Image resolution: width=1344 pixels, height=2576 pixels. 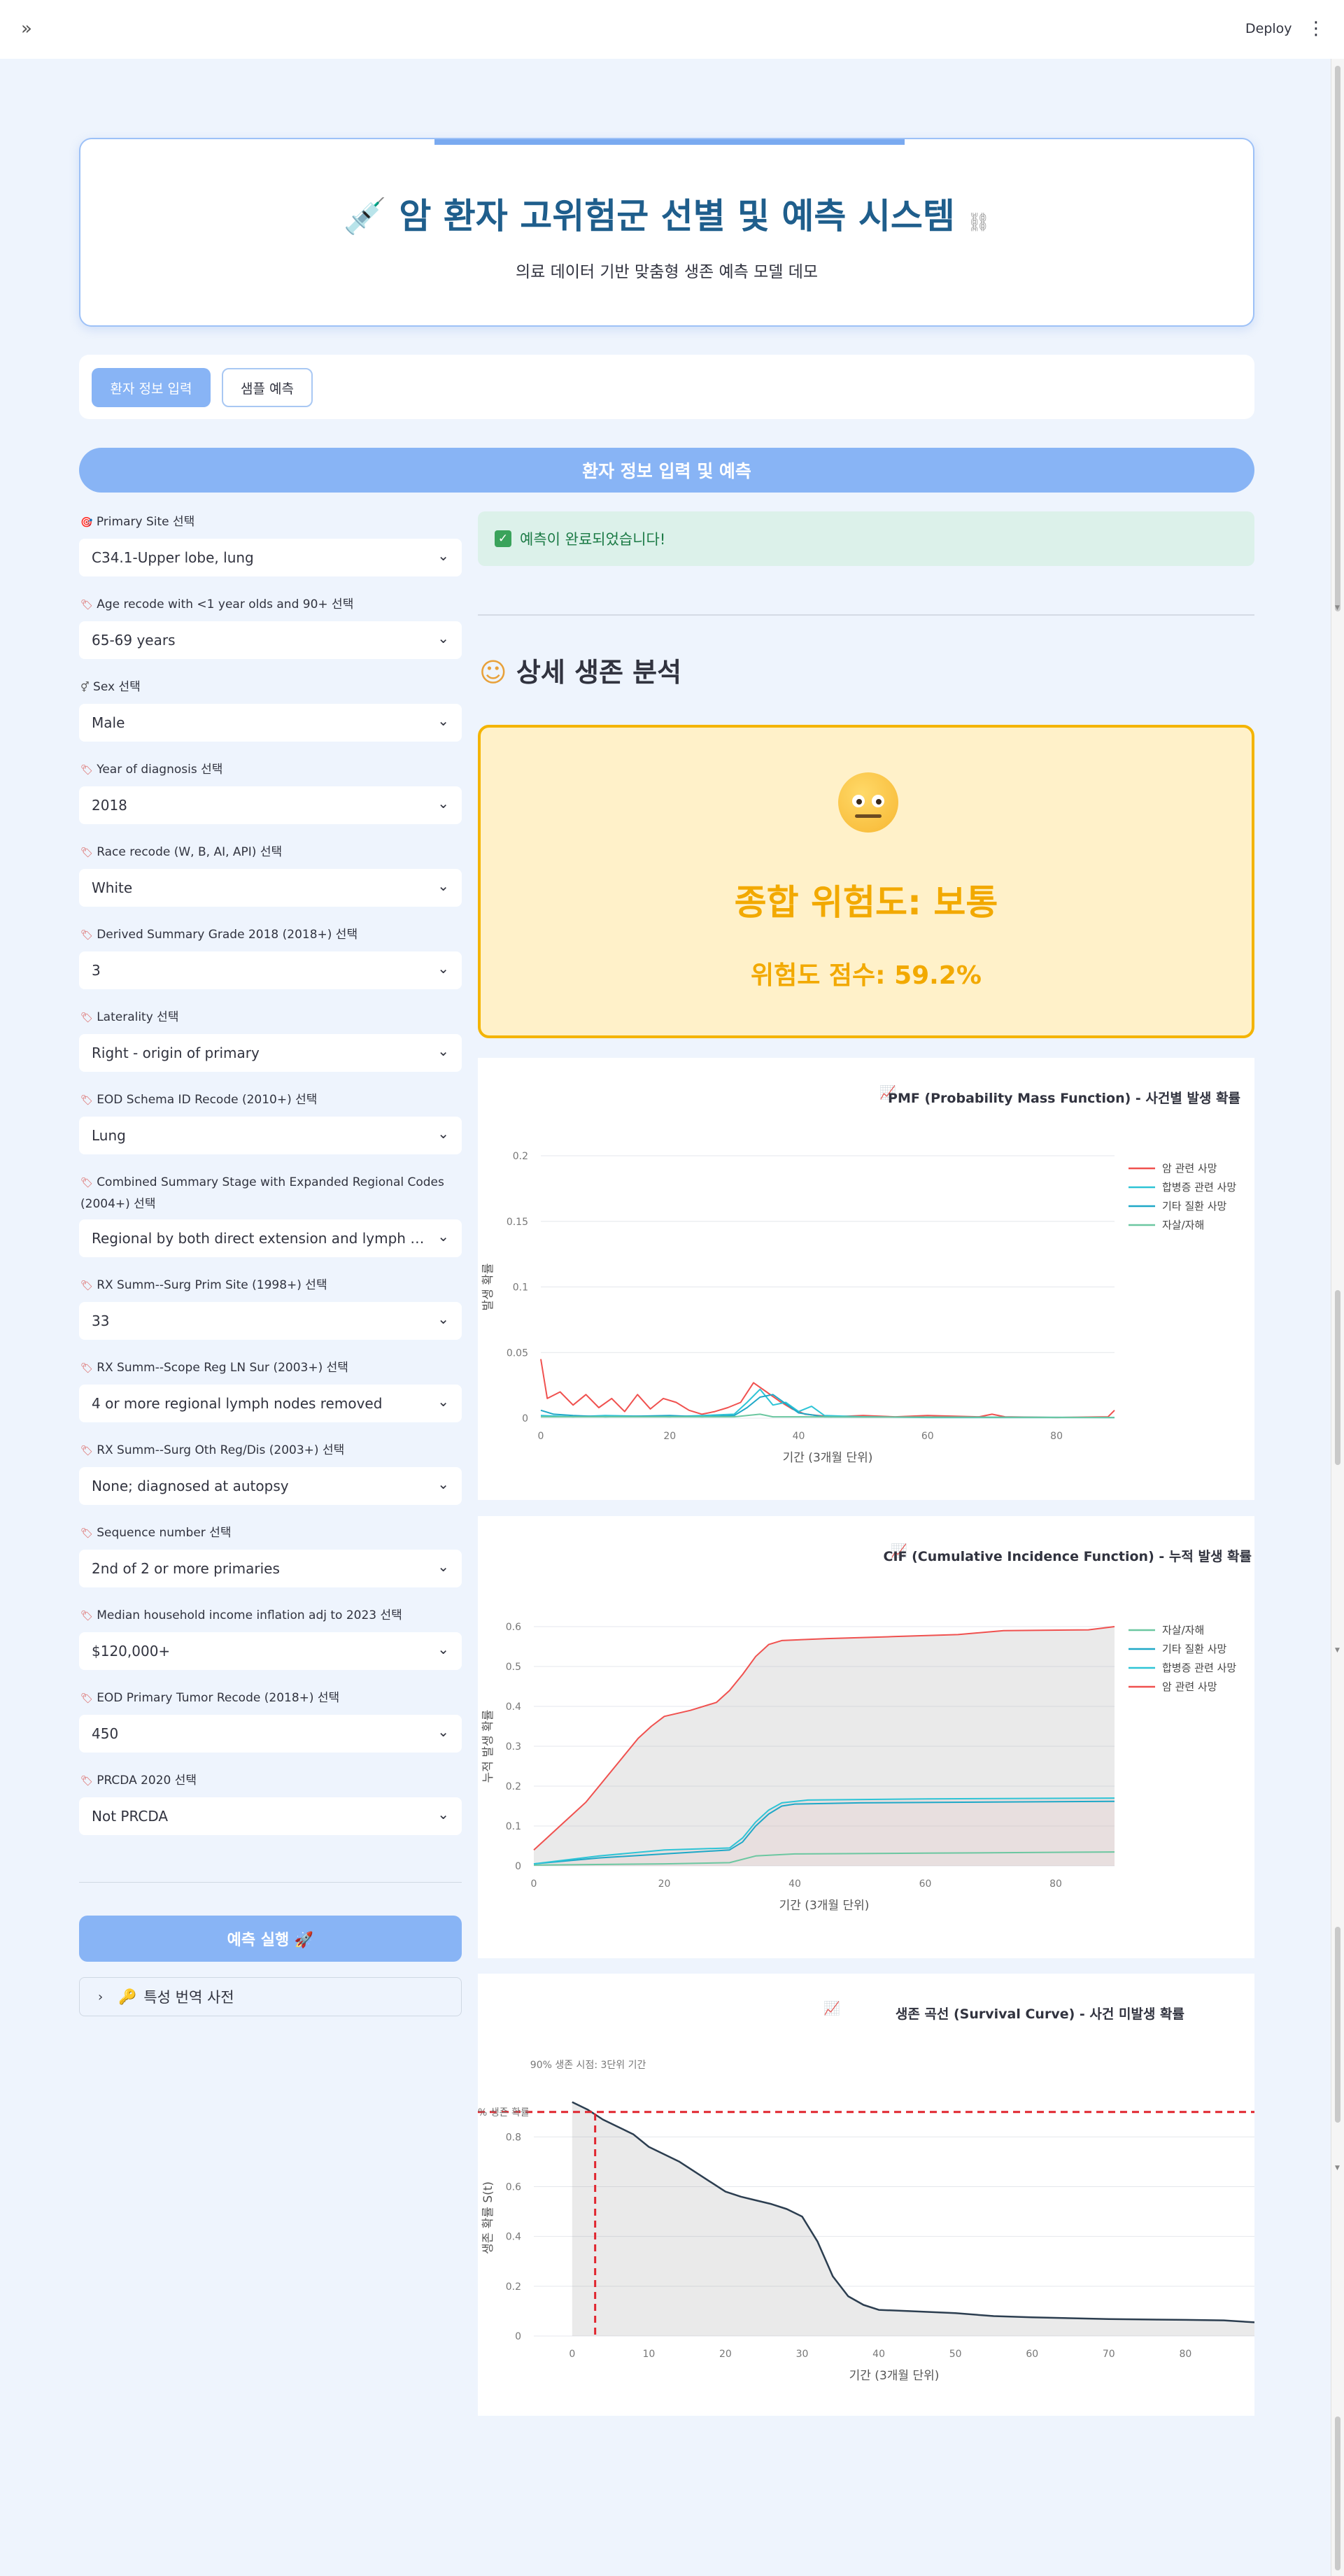 I want to click on select-sex: Male ⌄, so click(x=270, y=723).